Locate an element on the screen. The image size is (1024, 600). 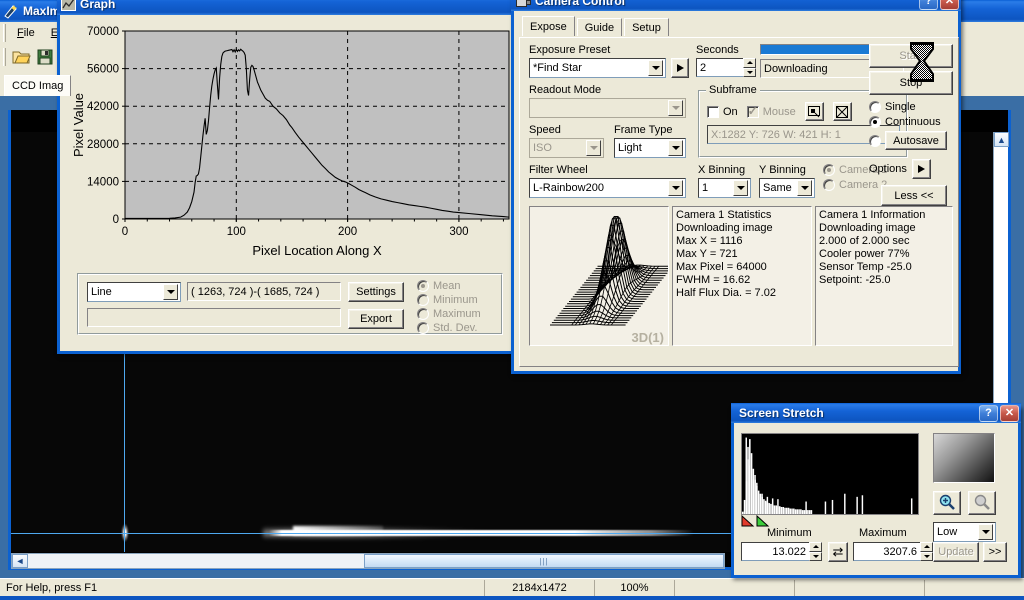
tab-guide-label: Guide is located at coordinates (599, 27).